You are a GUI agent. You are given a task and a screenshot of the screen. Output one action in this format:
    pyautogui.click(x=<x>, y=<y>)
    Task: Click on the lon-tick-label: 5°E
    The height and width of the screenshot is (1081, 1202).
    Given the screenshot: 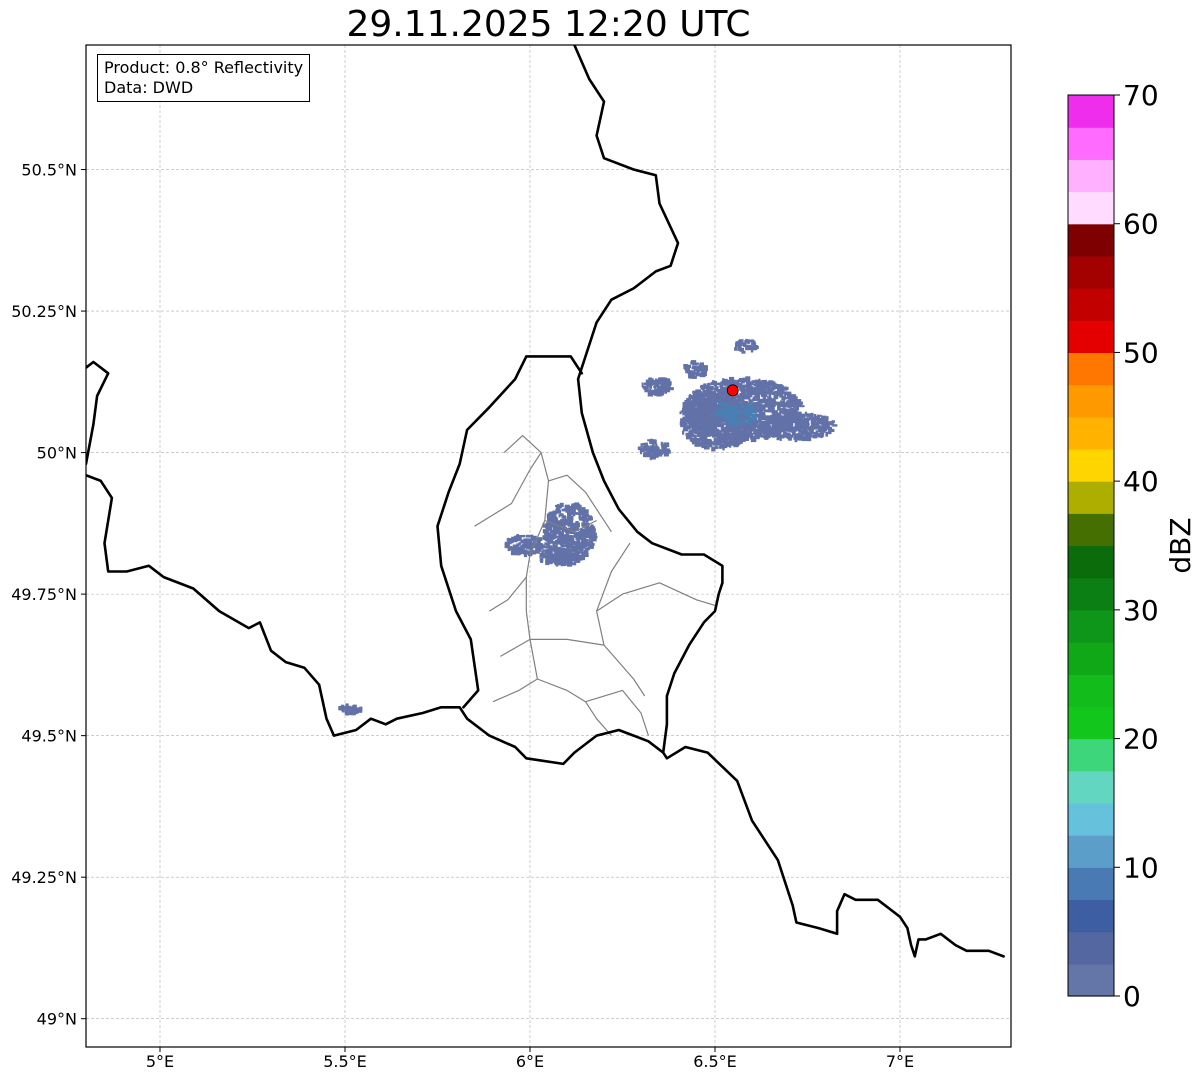 What is the action you would take?
    pyautogui.click(x=160, y=1061)
    